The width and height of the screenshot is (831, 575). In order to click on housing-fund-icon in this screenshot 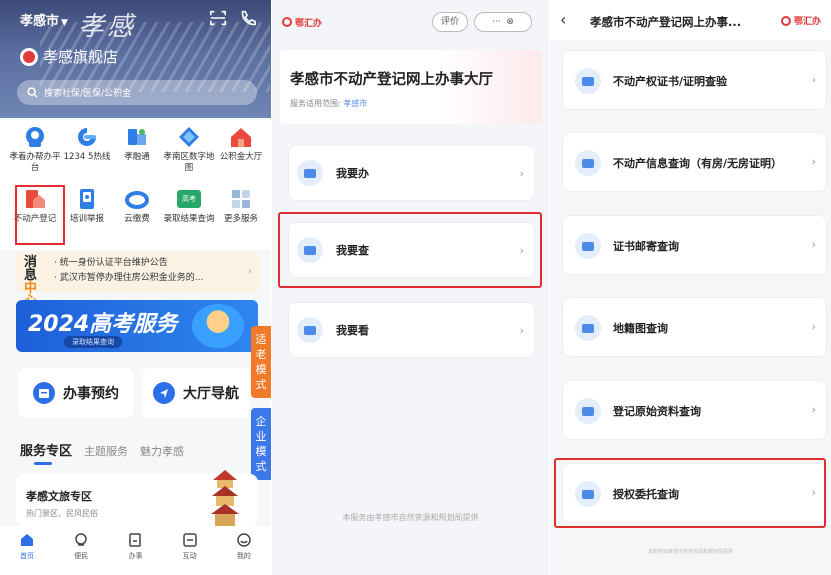, I will do `click(241, 137)`.